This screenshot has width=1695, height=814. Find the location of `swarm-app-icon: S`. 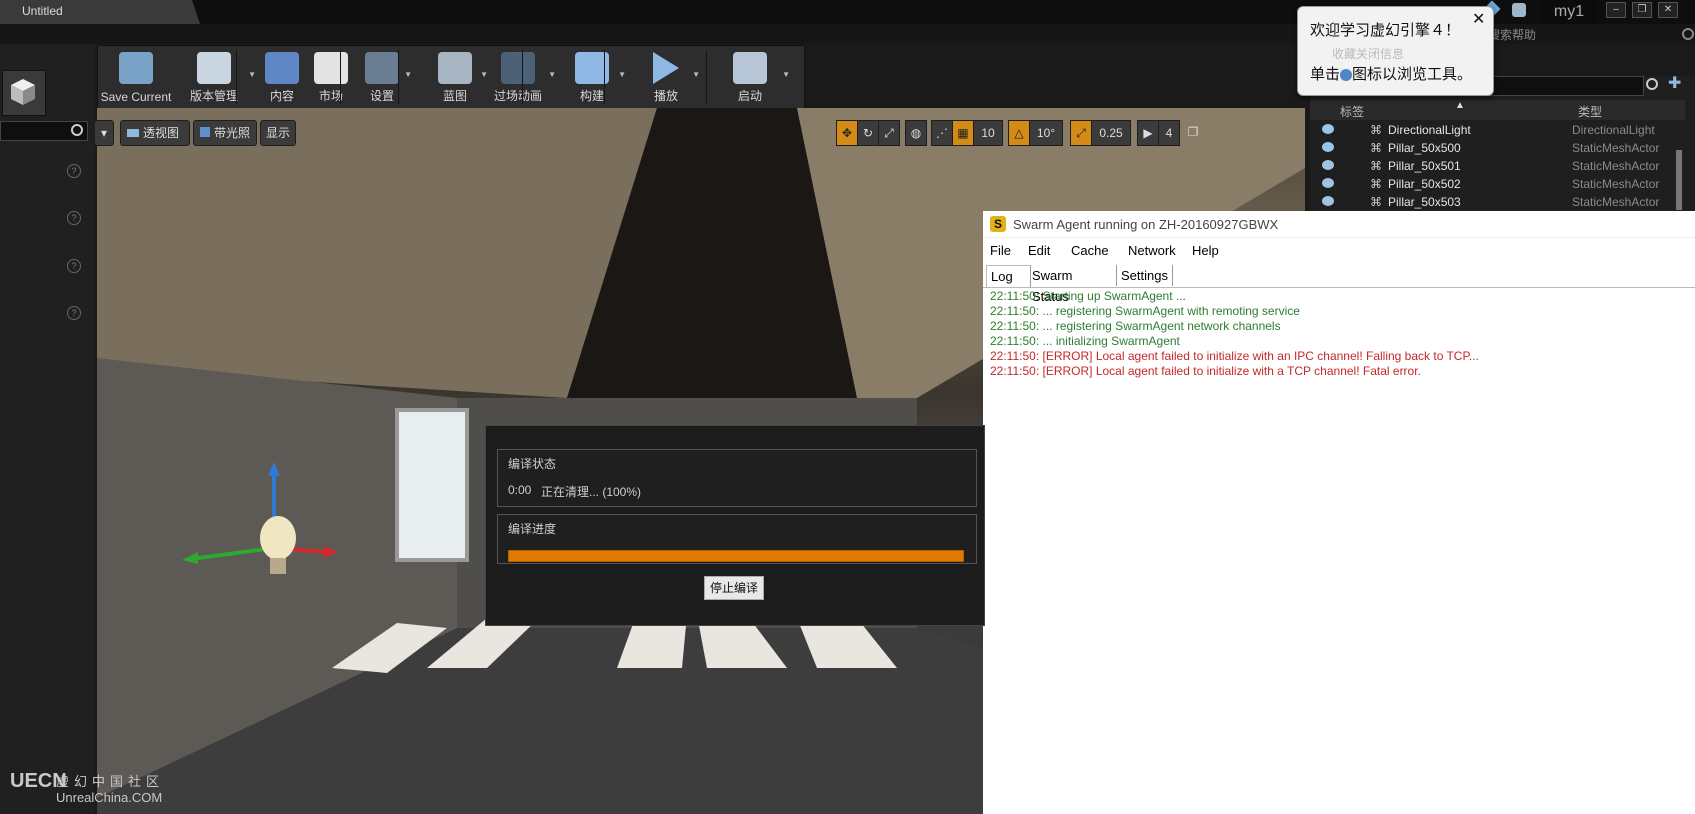

swarm-app-icon: S is located at coordinates (998, 224).